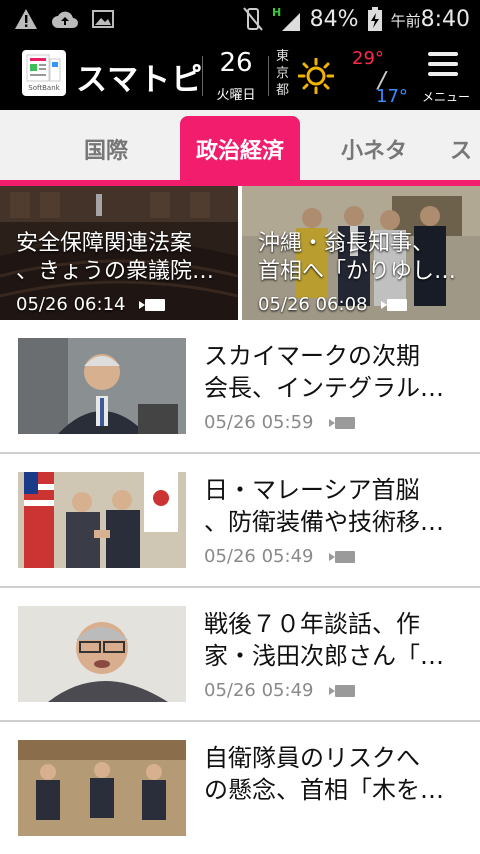  I want to click on featured-article: 沖縄・翁長知事、 首相へ「かりゆし… 05/26 06:08, so click(361, 253).